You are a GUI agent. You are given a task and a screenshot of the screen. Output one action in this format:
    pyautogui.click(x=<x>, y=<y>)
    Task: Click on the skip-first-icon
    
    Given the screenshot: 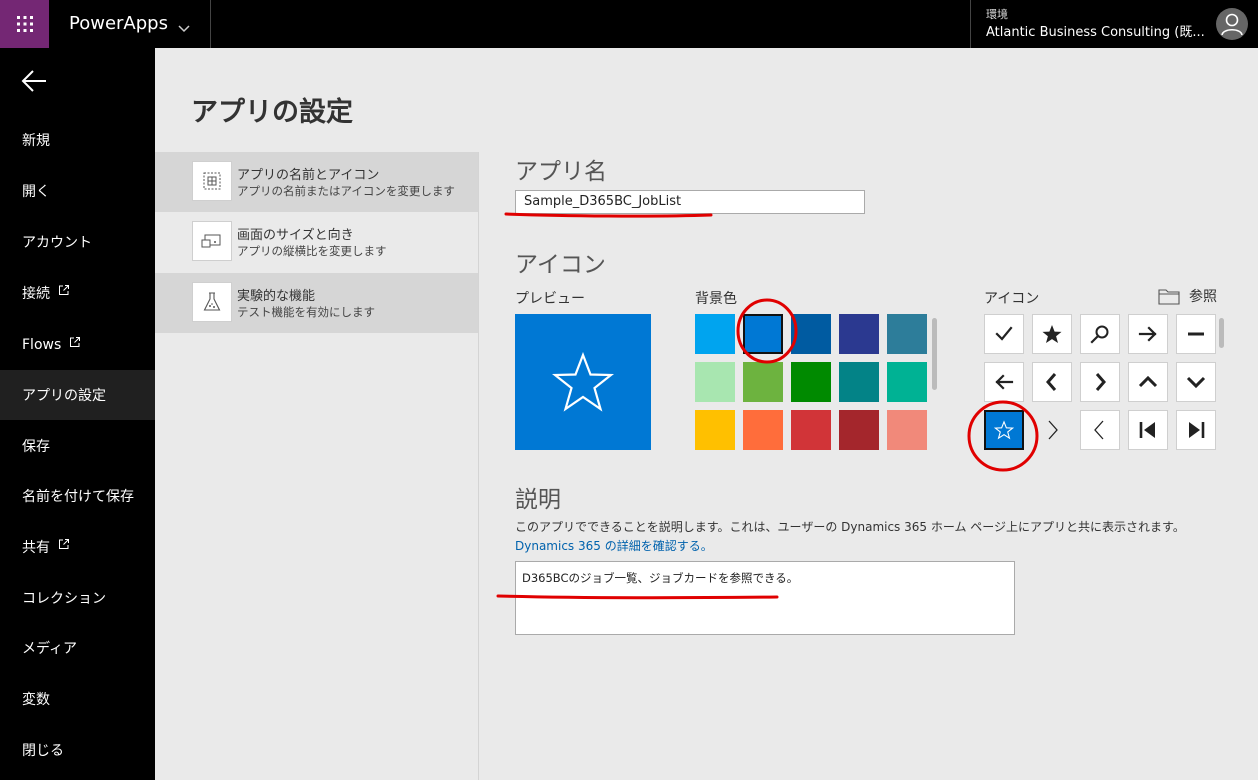 What is the action you would take?
    pyautogui.click(x=1147, y=430)
    